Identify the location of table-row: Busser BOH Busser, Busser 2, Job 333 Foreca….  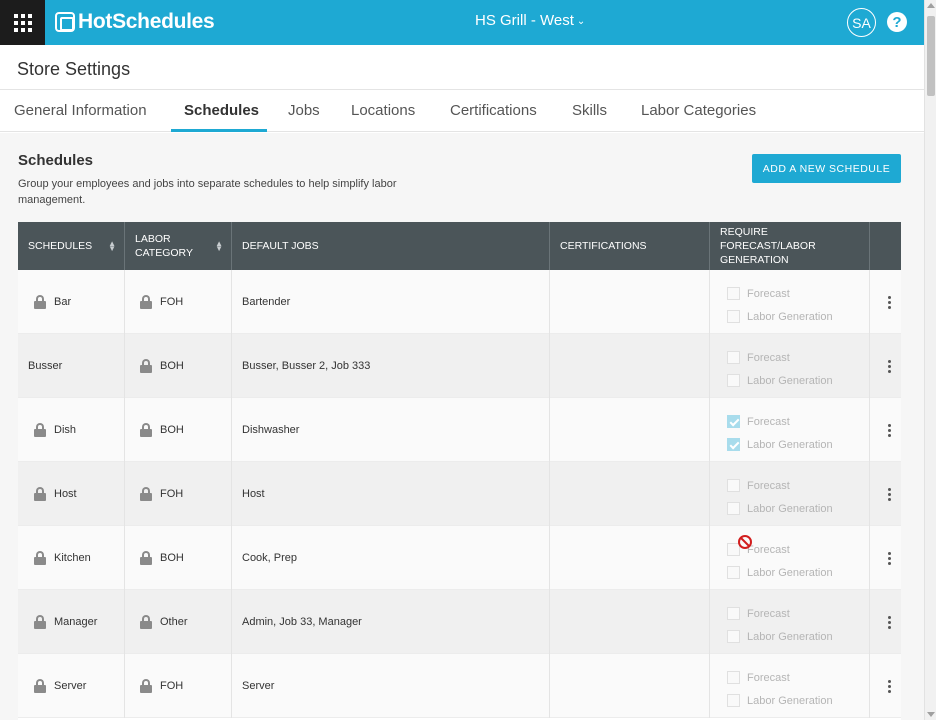
(459, 366).